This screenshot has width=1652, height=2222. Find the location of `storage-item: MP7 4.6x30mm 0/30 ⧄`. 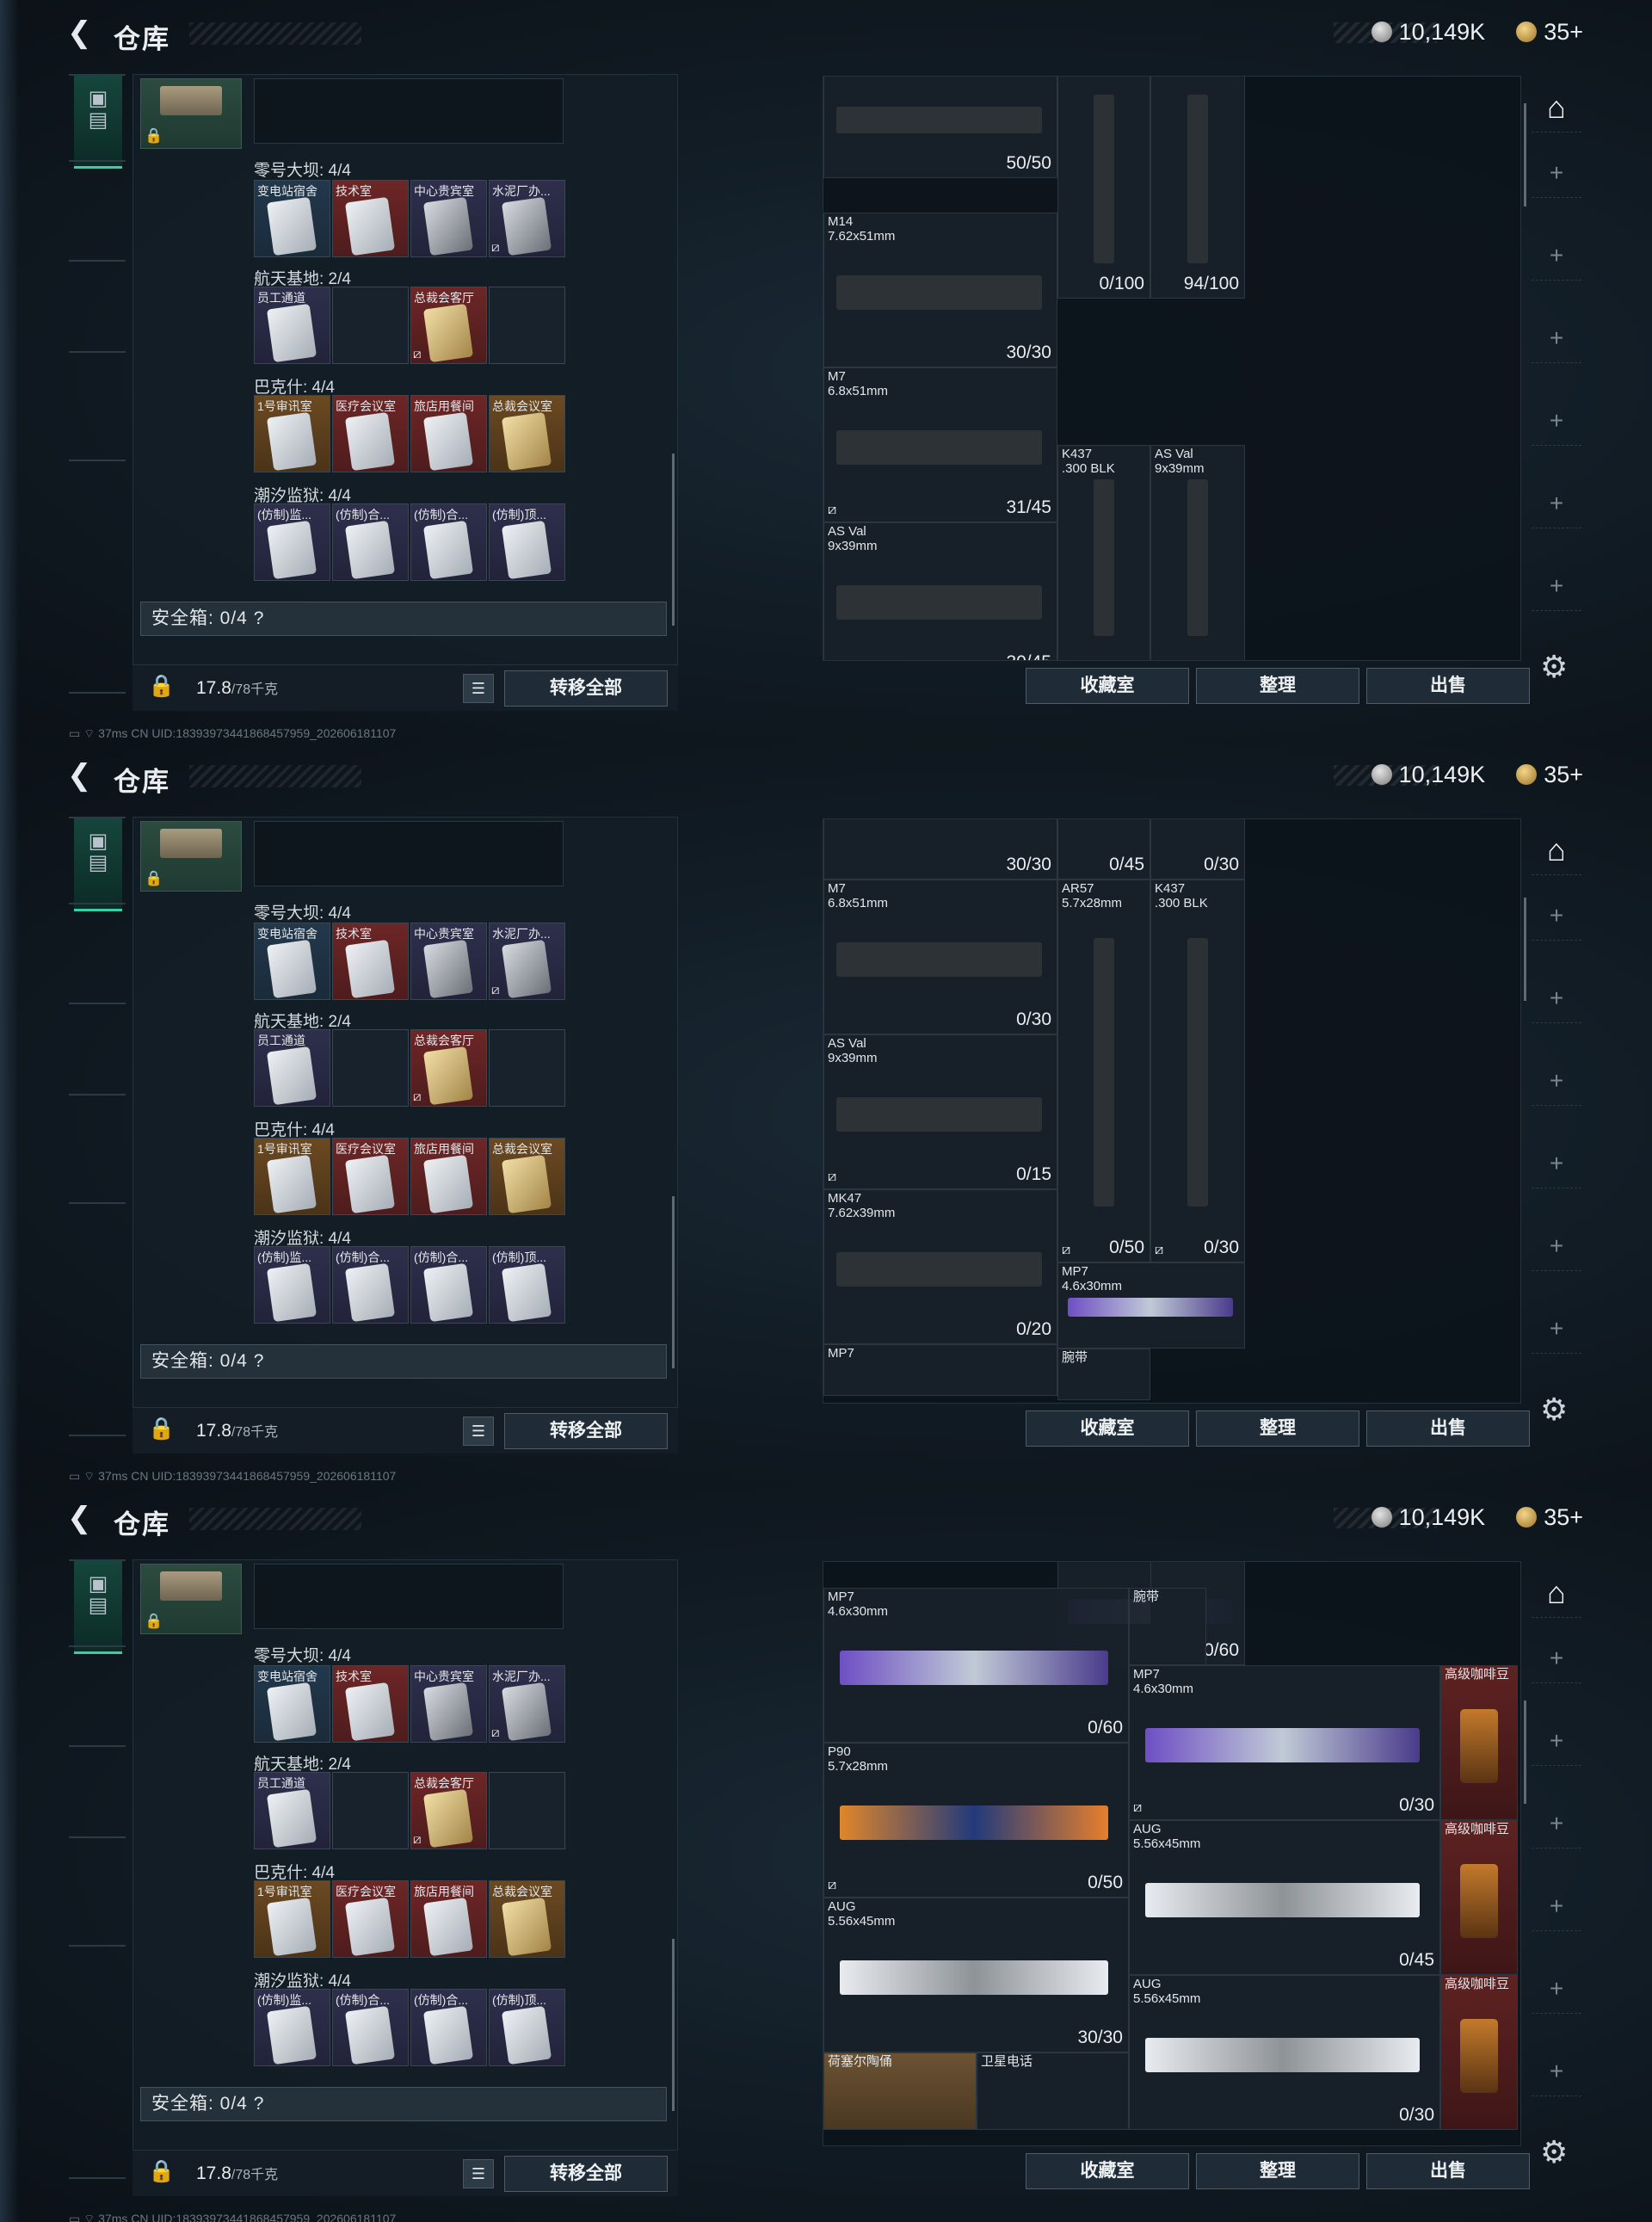

storage-item: MP7 4.6x30mm 0/30 ⧄ is located at coordinates (1284, 1743).